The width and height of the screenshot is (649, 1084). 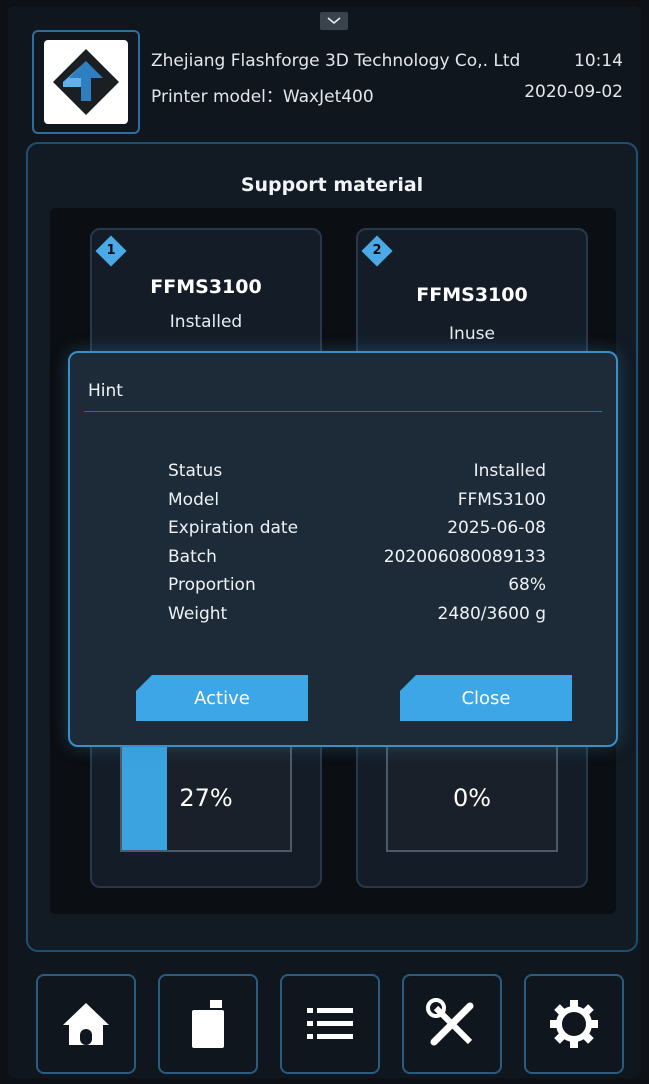 I want to click on fill-gauge-2: 0%, so click(x=472, y=798).